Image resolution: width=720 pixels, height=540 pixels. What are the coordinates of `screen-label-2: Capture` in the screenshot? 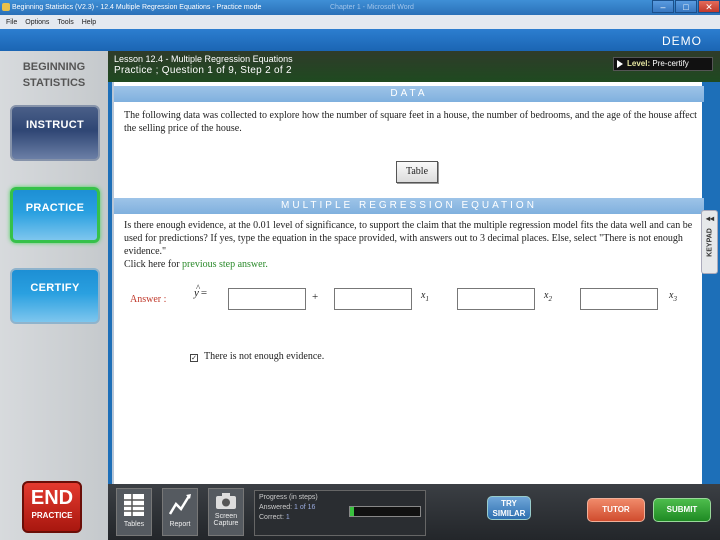 It's located at (226, 523).